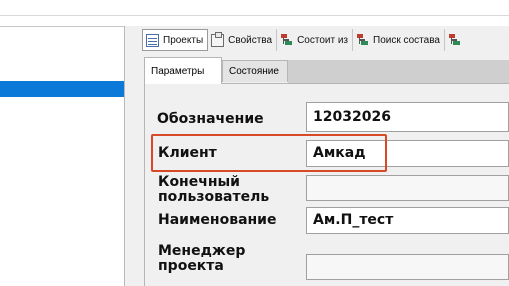  What do you see at coordinates (218, 39) in the screenshot?
I see `properties-icon` at bounding box center [218, 39].